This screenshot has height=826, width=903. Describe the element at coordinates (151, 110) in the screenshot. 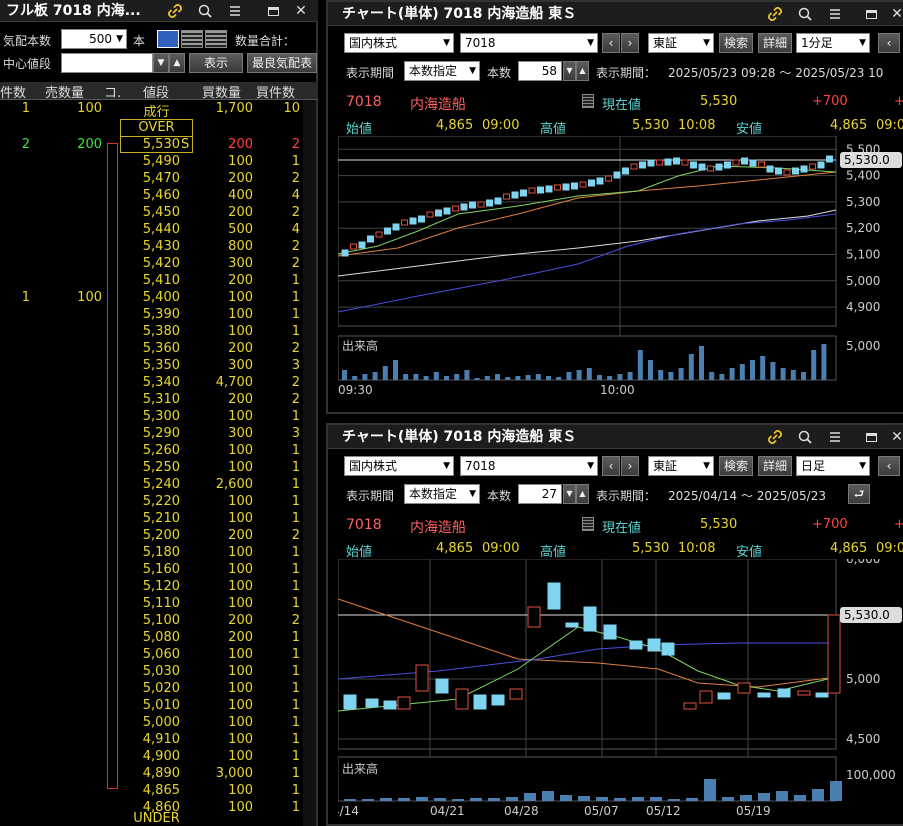

I see `market-order-row: 1 100 成行 1,700 10` at that location.